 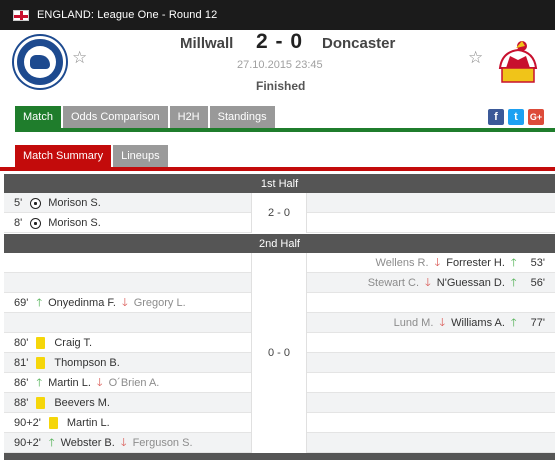 I want to click on event-minute: 69', so click(x=21, y=303).